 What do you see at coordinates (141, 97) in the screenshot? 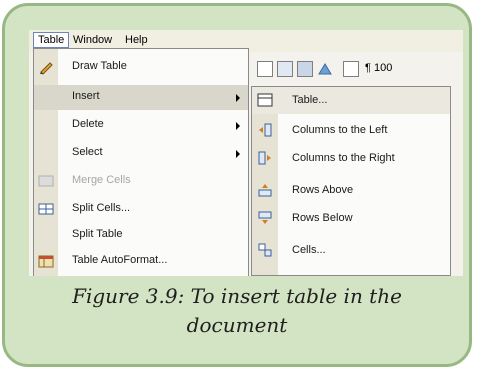
I see `menu-item-insert: Insert` at bounding box center [141, 97].